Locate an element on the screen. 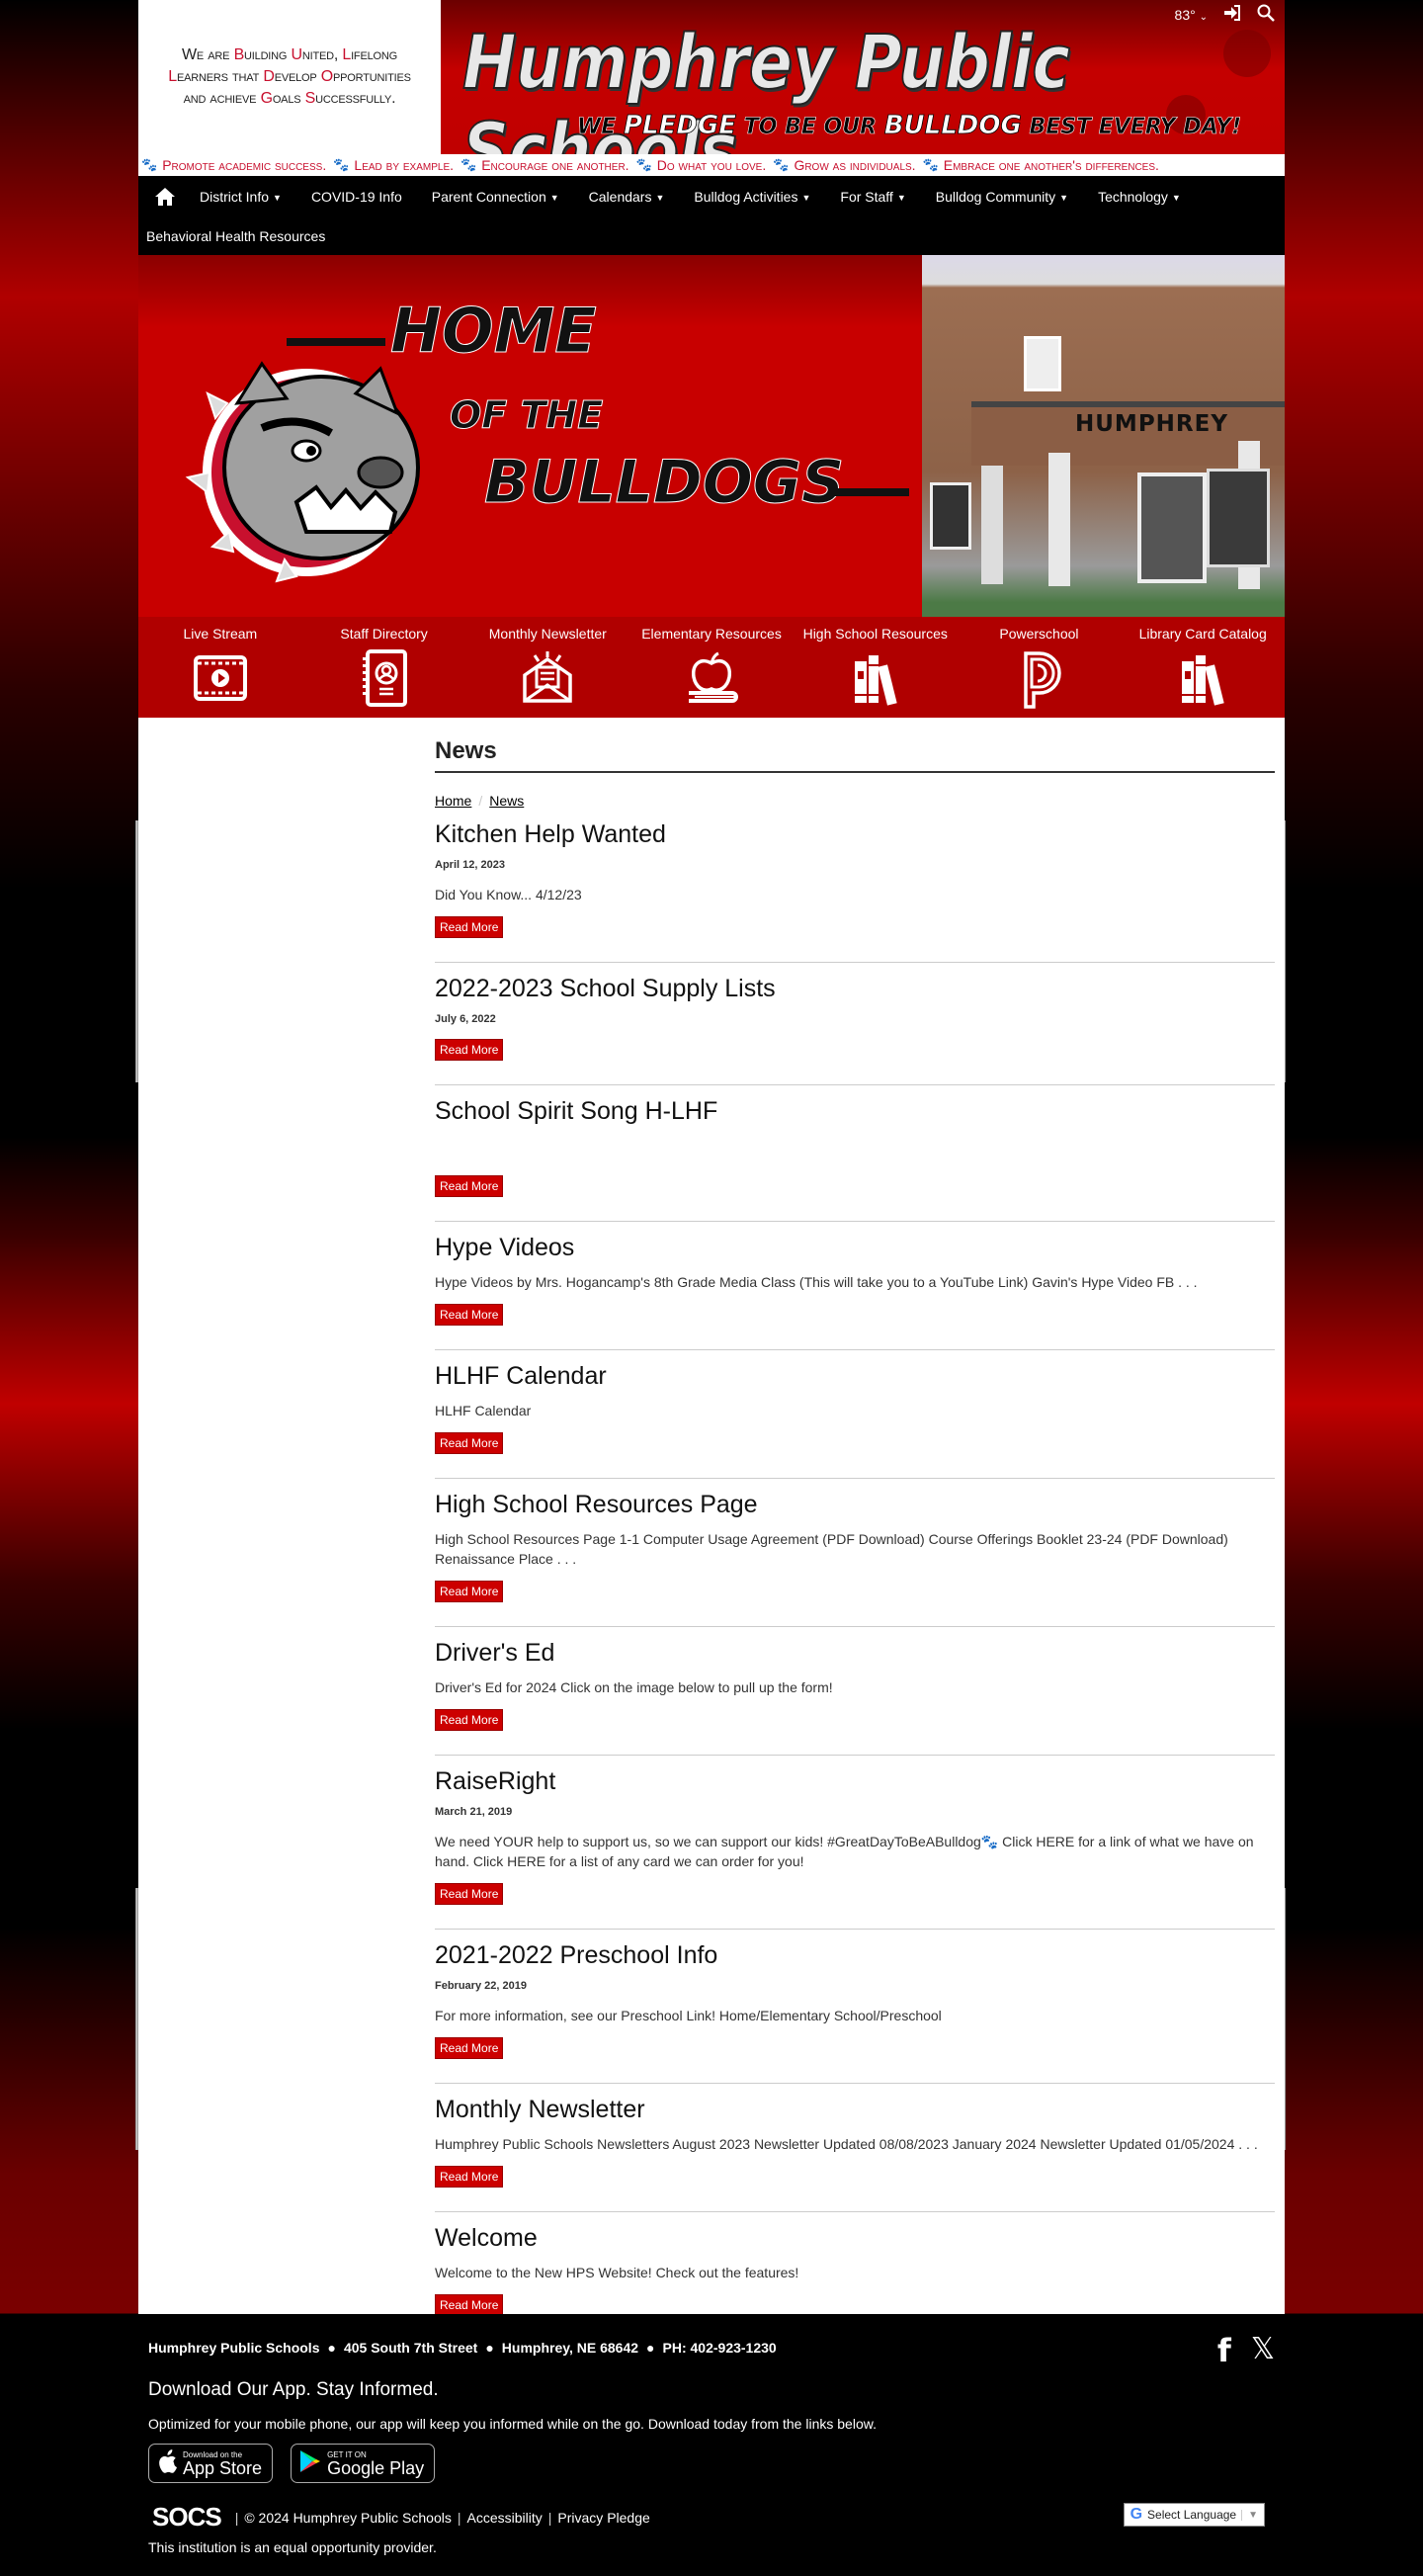  breadcrumb-home: Home is located at coordinates (453, 801).